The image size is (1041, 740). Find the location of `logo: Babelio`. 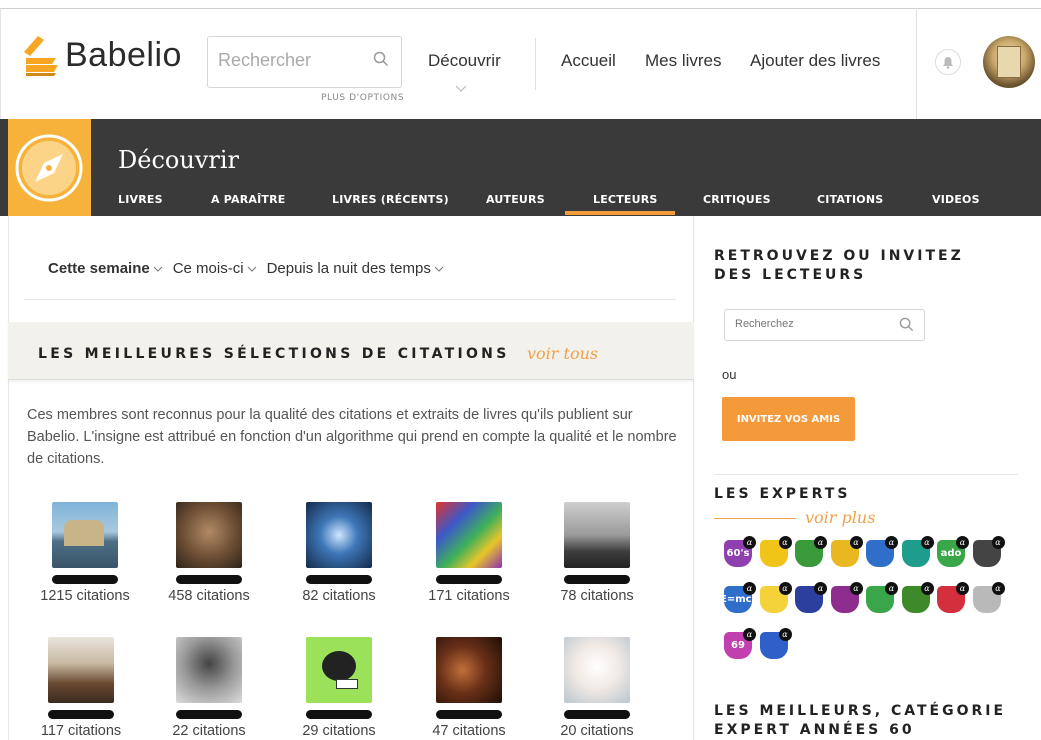

logo: Babelio is located at coordinates (102, 55).